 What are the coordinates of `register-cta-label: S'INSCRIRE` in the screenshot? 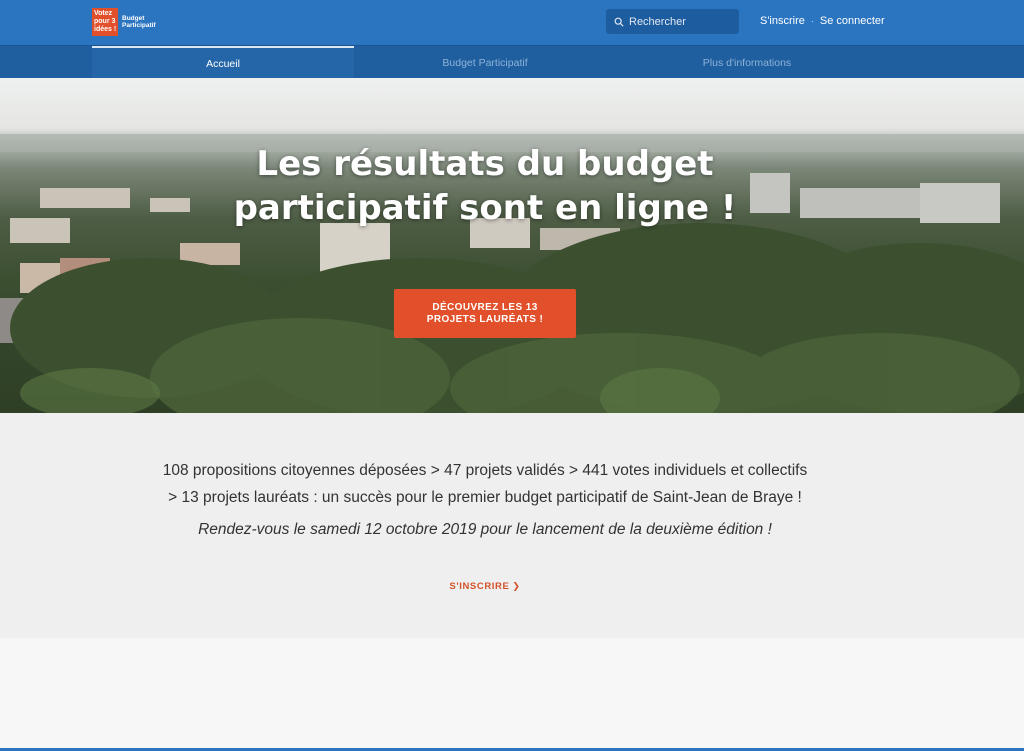 It's located at (479, 586).